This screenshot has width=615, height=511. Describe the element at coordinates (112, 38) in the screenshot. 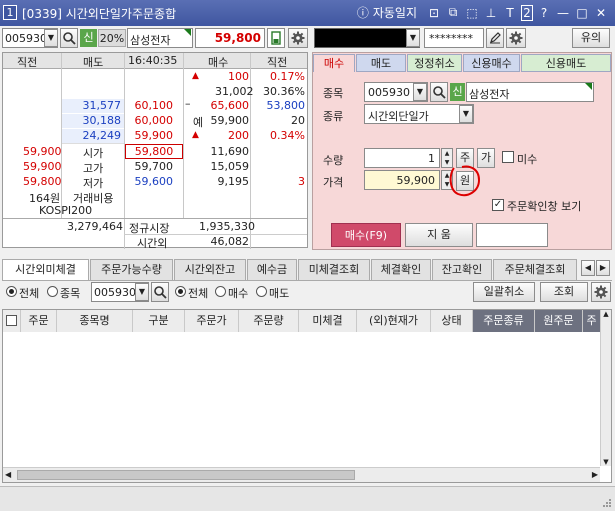

I see `margin-rate-badge: 20%` at that location.